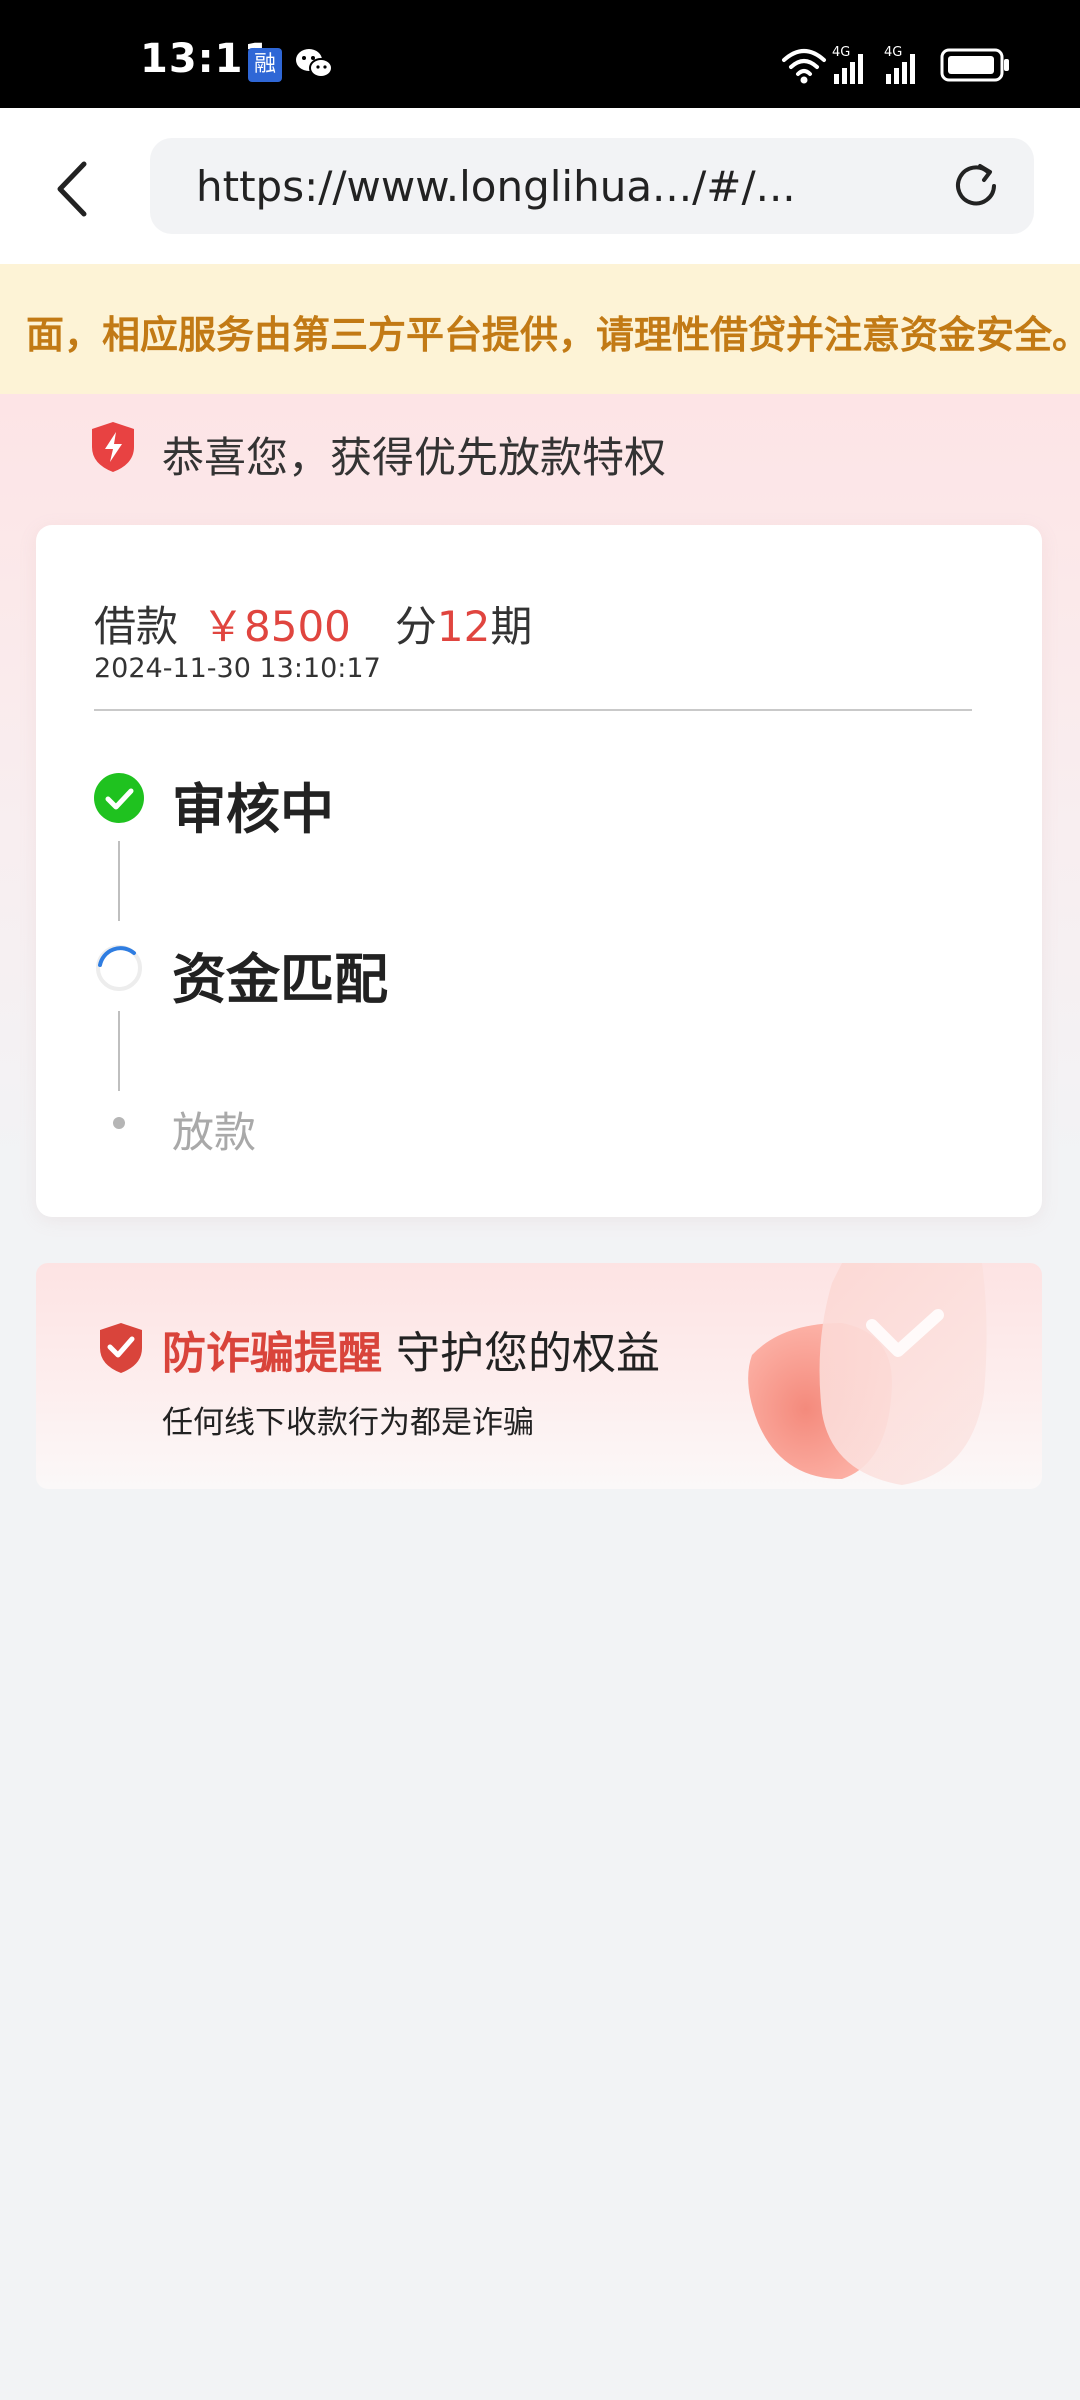 The image size is (1080, 2400). Describe the element at coordinates (976, 186) in the screenshot. I see `reload-icon` at that location.